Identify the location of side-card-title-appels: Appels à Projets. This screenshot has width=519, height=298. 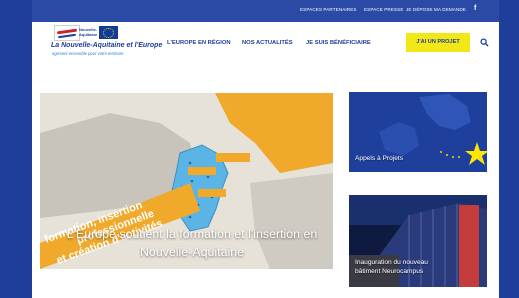
(379, 158).